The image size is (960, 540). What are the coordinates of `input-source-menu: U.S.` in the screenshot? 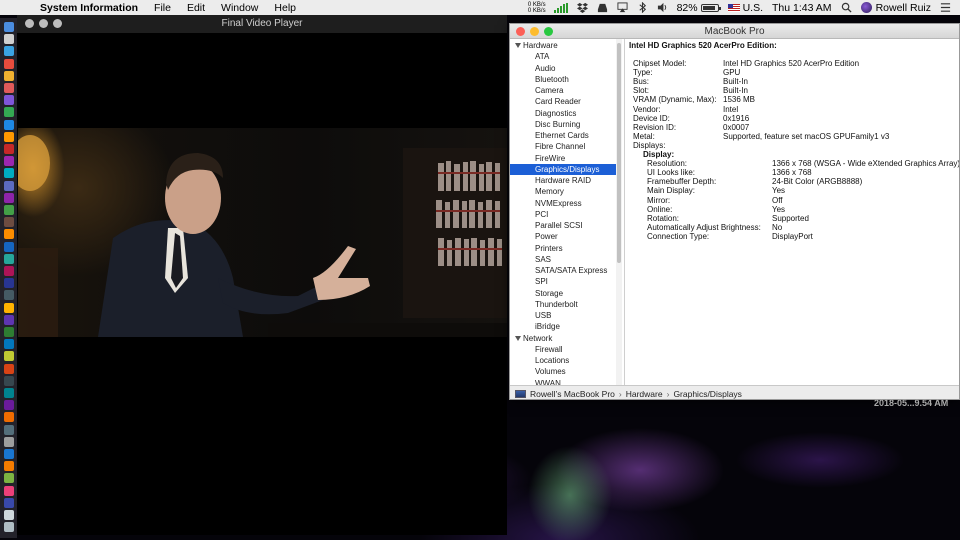 It's located at (745, 8).